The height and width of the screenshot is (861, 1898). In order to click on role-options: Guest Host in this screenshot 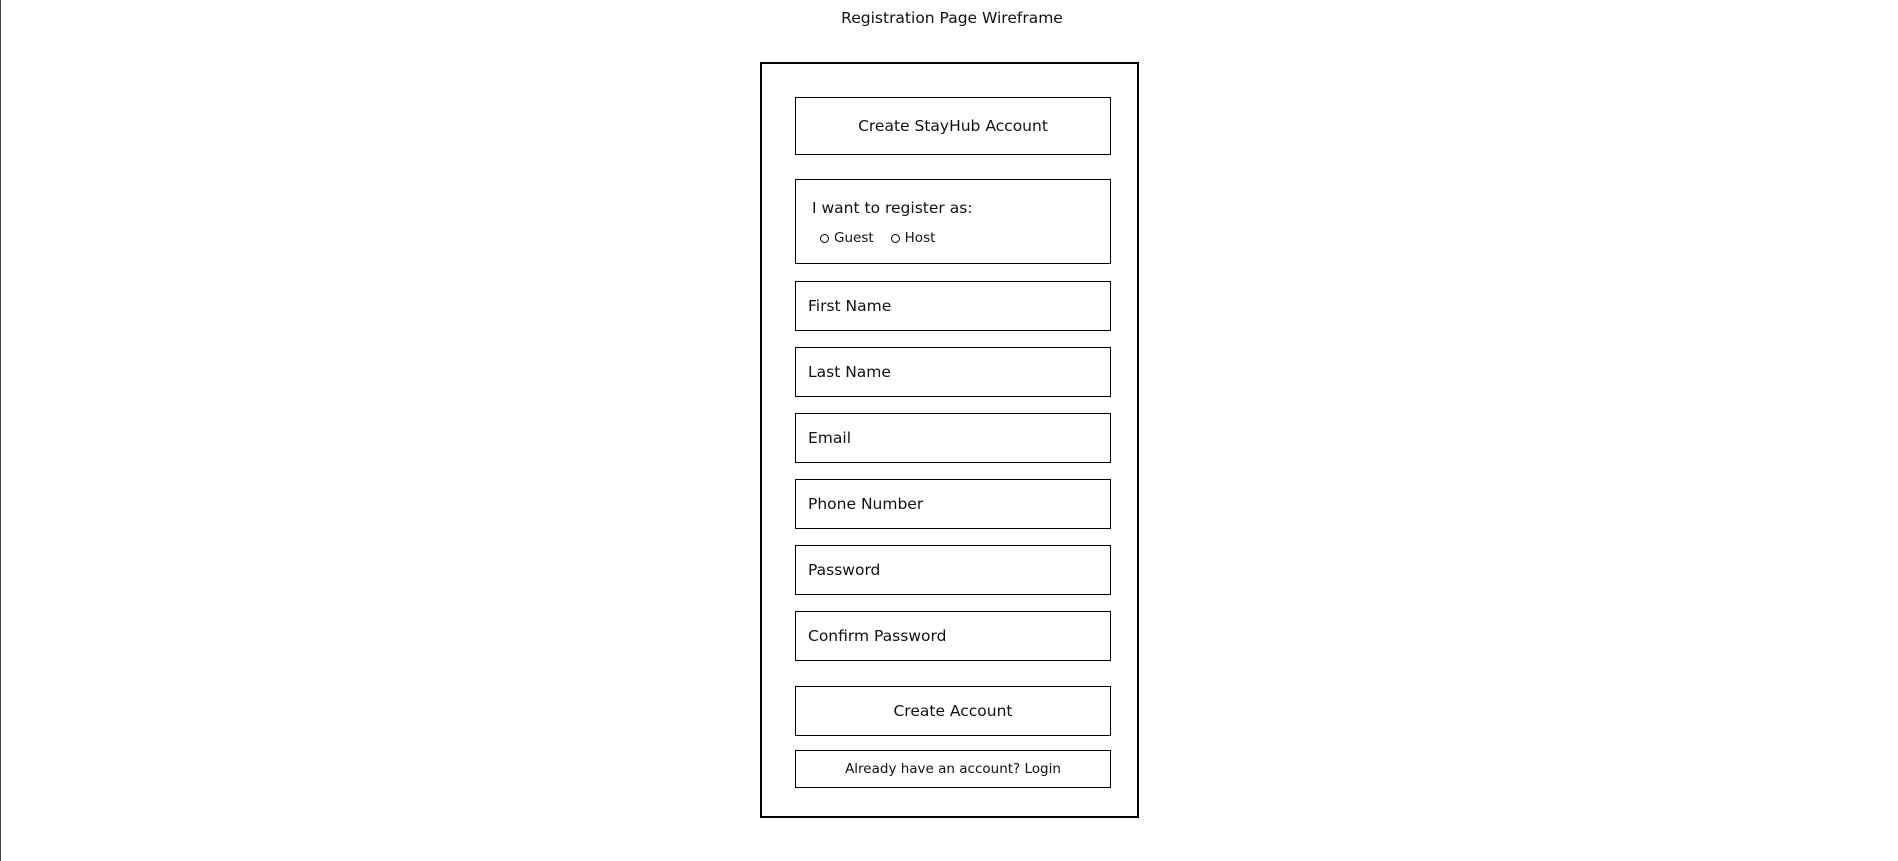, I will do `click(886, 238)`.